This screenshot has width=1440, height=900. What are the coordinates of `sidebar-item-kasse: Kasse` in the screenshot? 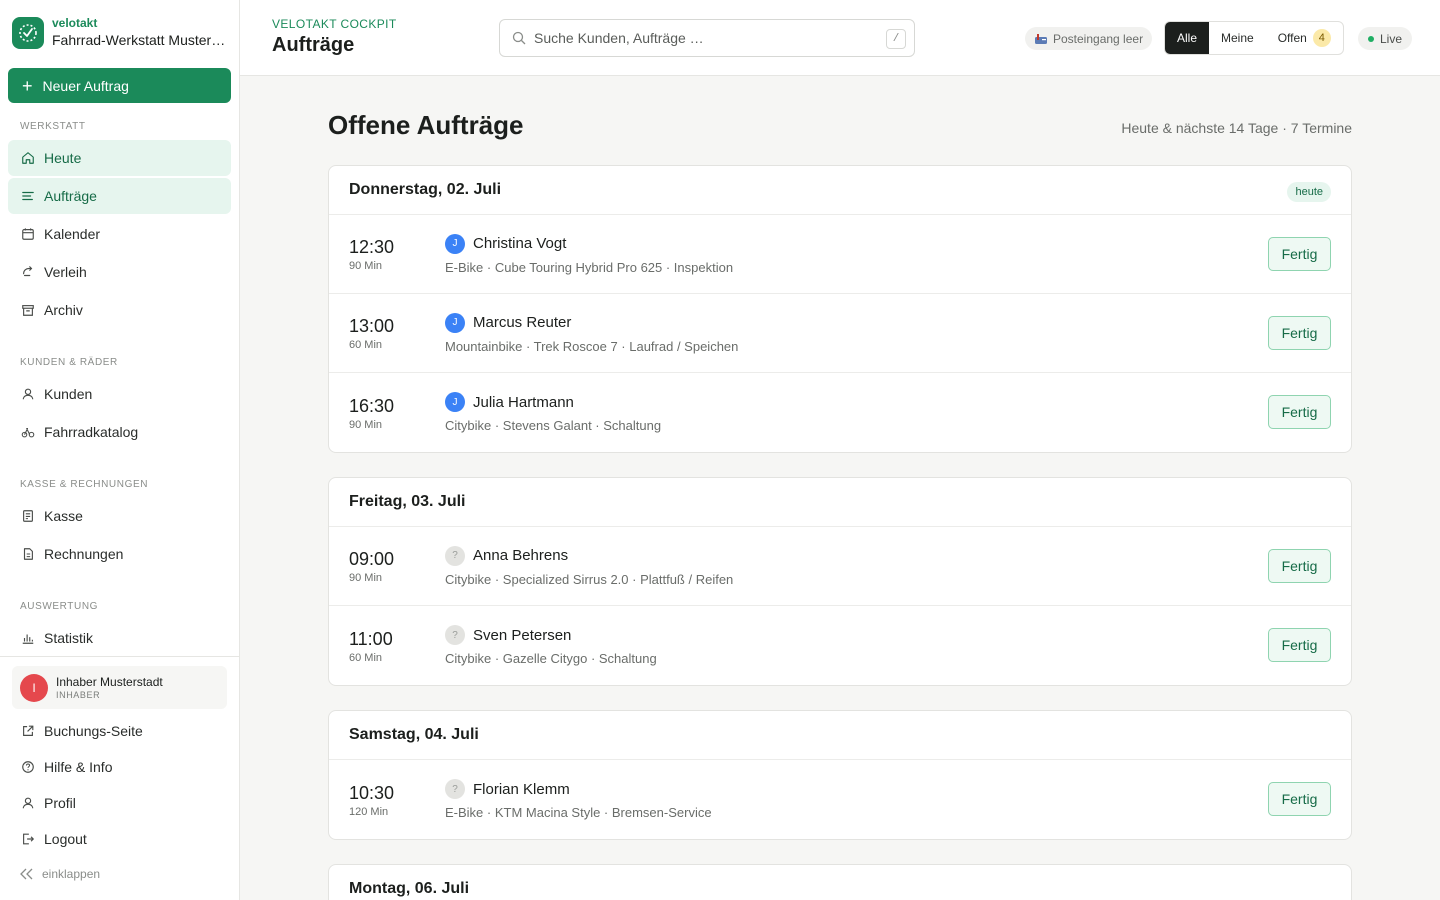 It's located at (119, 516).